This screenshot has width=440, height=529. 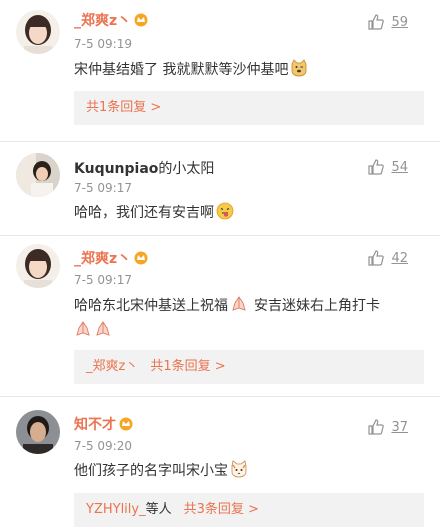 What do you see at coordinates (399, 167) in the screenshot?
I see `like-count: 54` at bounding box center [399, 167].